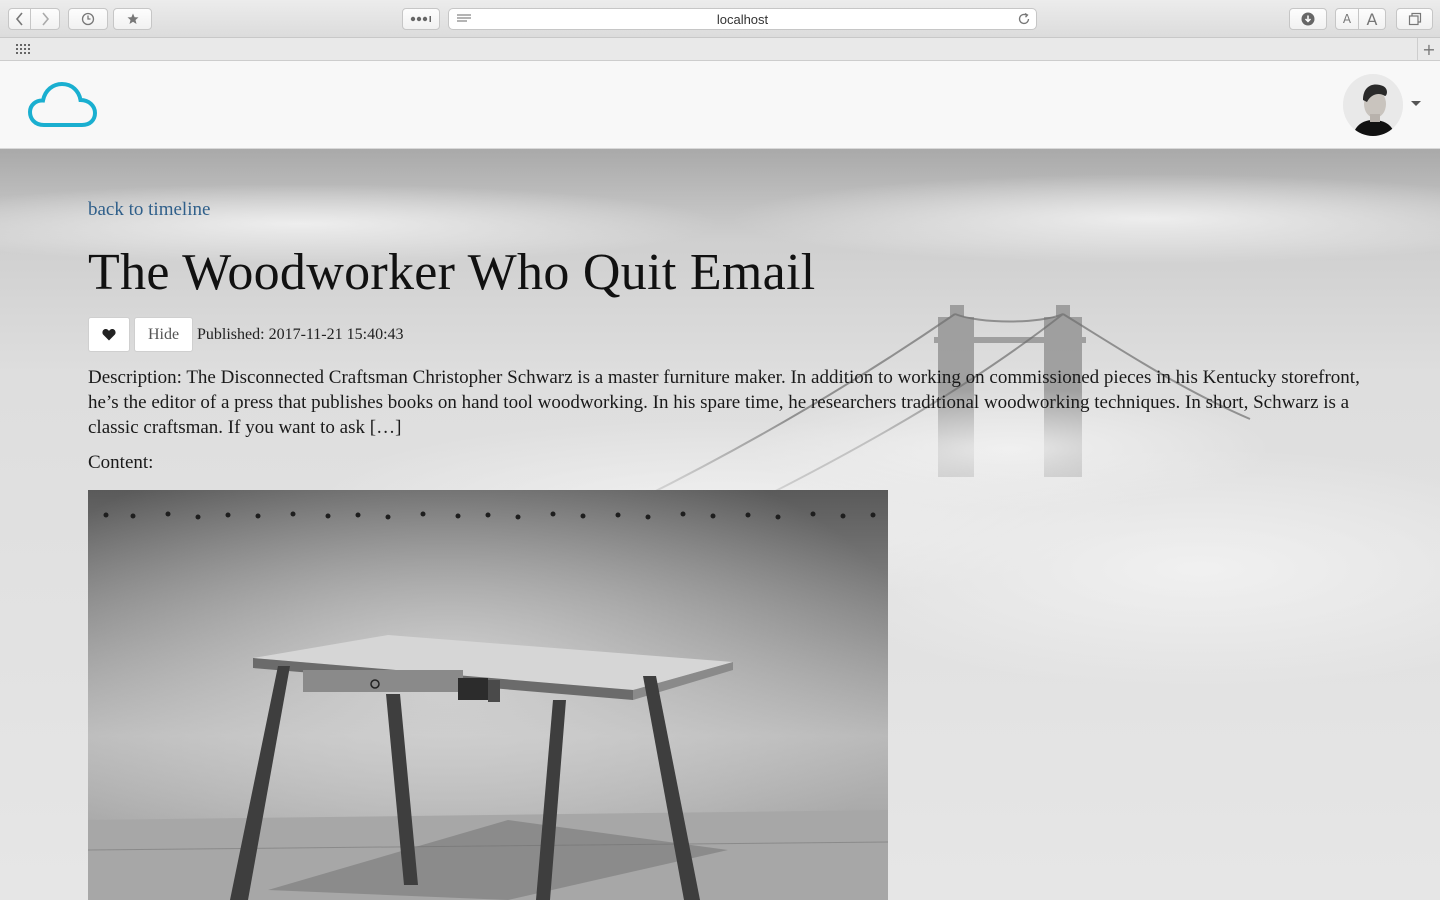 This screenshot has width=1440, height=900. I want to click on heart-icon, so click(109, 334).